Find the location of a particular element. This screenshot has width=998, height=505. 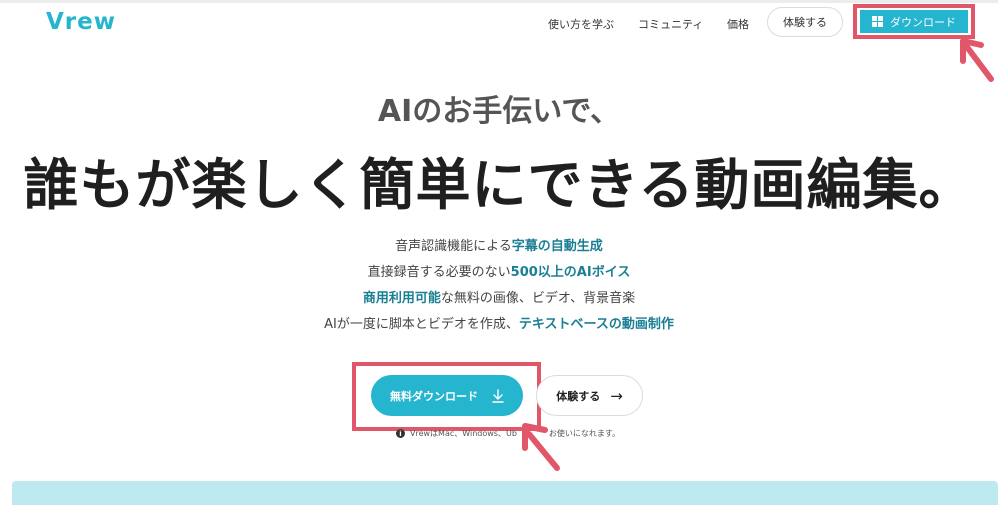

vrew-logo: Vrew is located at coordinates (81, 22).